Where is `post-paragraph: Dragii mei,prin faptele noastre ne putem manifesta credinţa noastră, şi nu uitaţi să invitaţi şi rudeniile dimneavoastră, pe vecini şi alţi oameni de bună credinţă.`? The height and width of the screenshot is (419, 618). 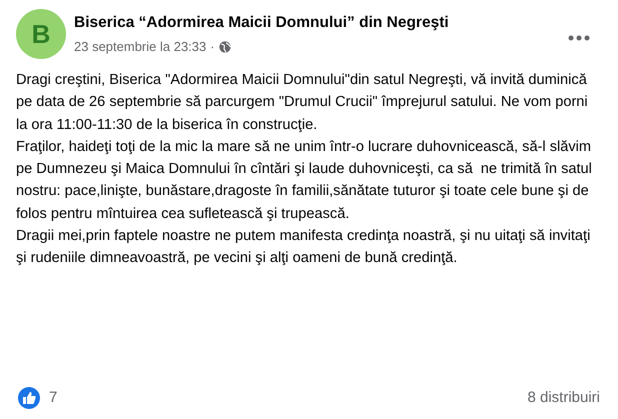 post-paragraph: Dragii mei,prin faptele noastre ne putem manifesta credinţa noastră, şi nu uitaţi să invitaţi şi rudeniile dimneavoastră, pe vecini şi alţi oameni de bună credinţă. is located at coordinates (304, 247).